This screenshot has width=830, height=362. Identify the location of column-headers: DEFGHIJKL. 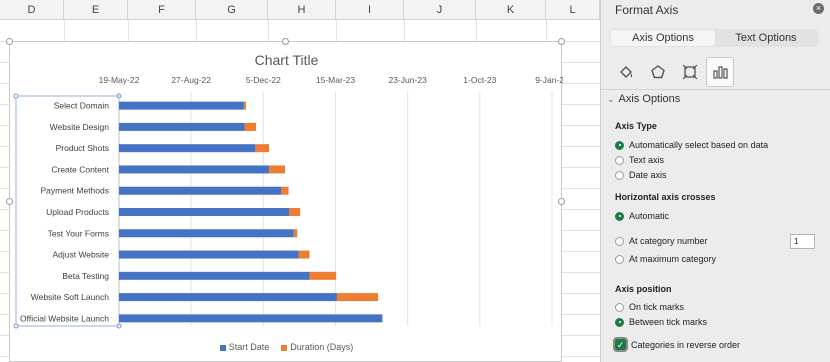
(300, 10).